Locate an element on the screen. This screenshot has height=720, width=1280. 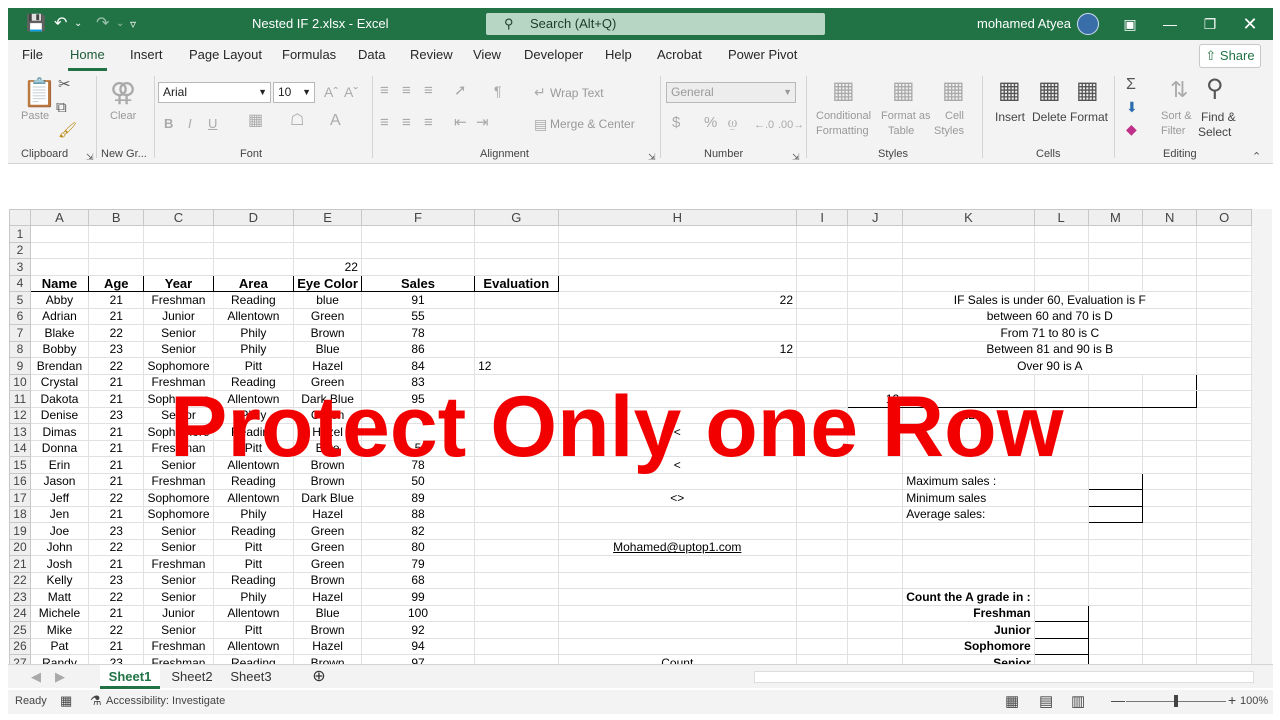
cell-F23: 99 is located at coordinates (418, 597).